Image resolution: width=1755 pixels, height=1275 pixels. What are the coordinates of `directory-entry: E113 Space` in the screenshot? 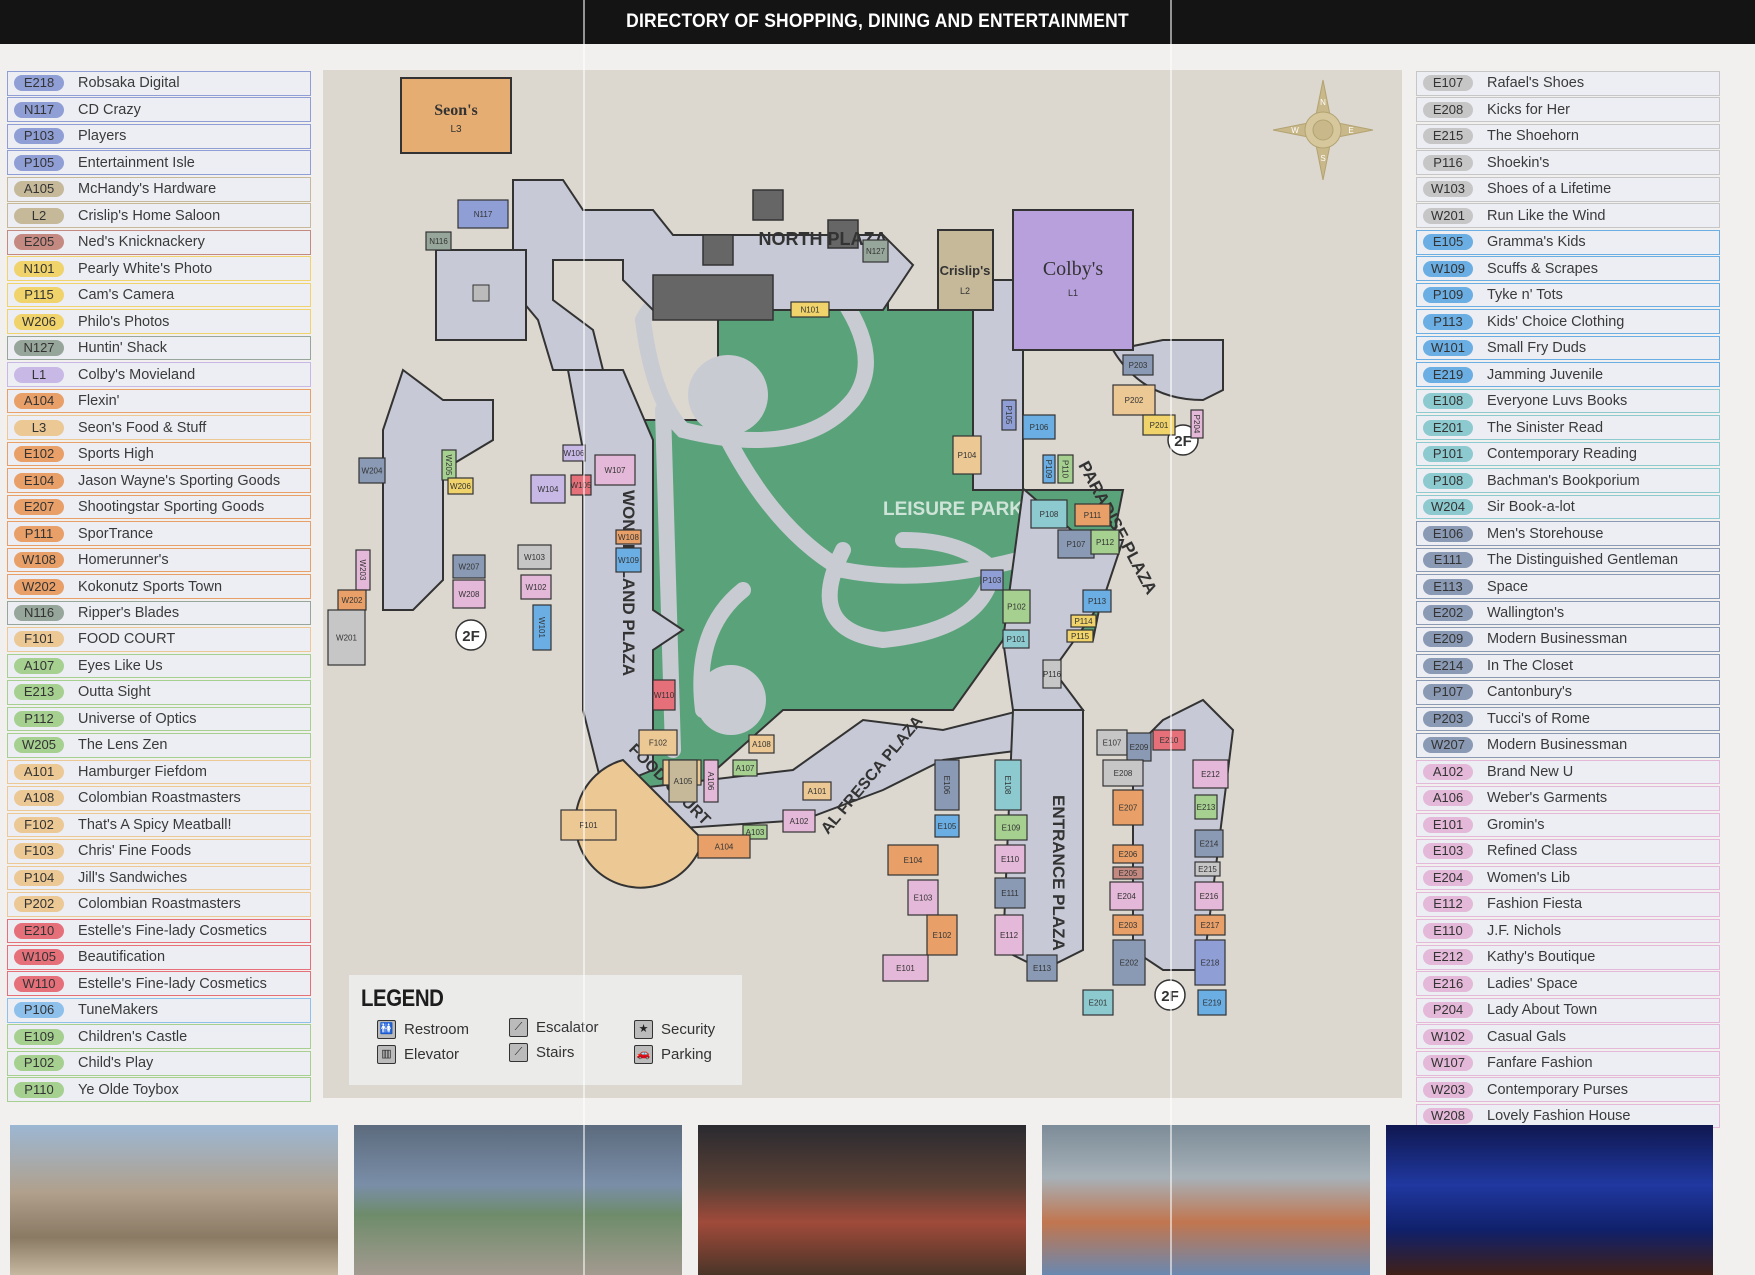 It's located at (1568, 586).